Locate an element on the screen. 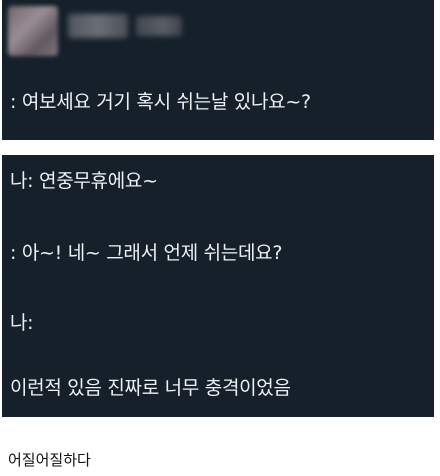 This screenshot has width=440, height=476. tweet-text-line-3: : 아~! 네~ 그래서 언제 쉬는데요? is located at coordinates (146, 253).